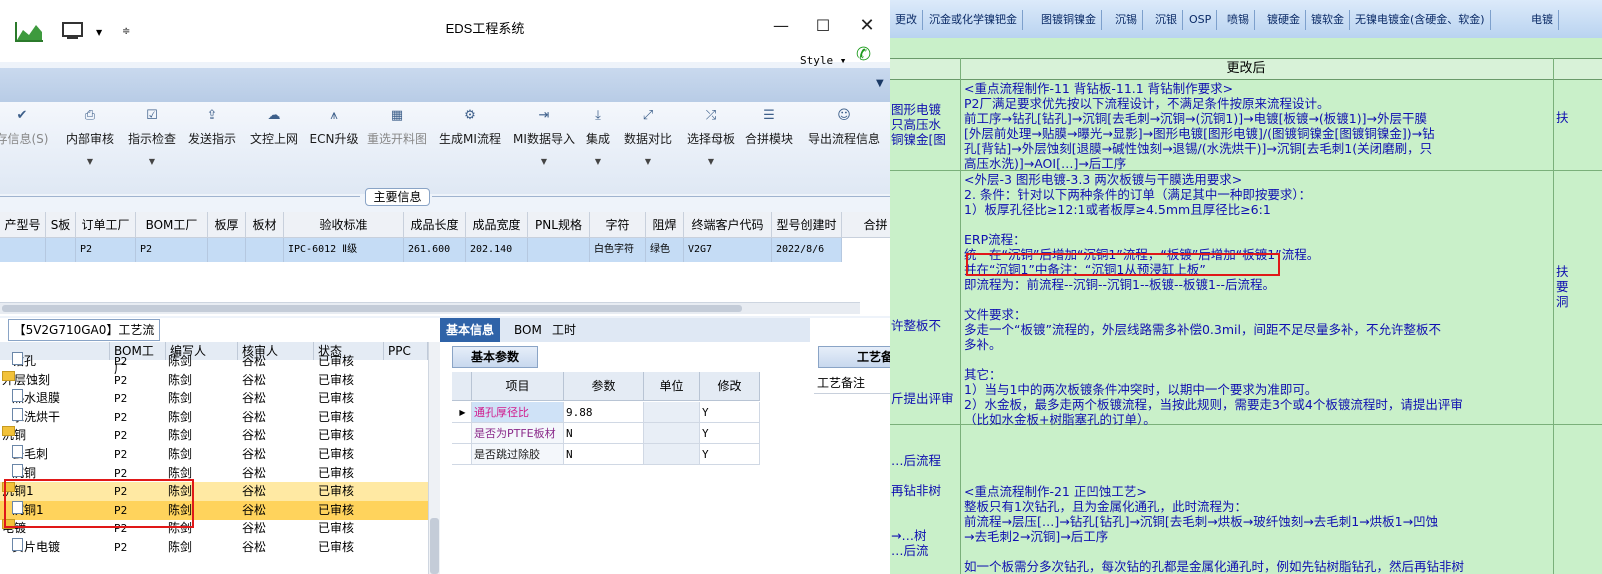 This screenshot has width=1602, height=574. Describe the element at coordinates (344, 225) in the screenshot. I see `grid-header-7: 验收标准` at that location.